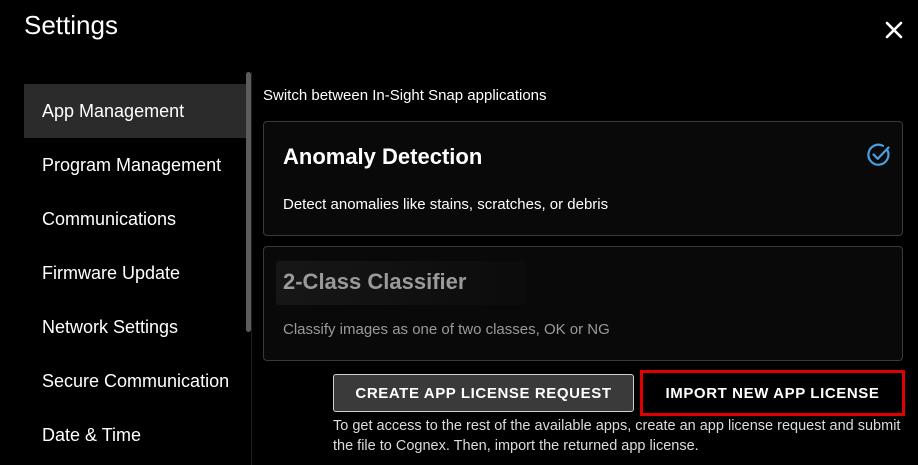  I want to click on sidebar-item-program-management: Program Management, so click(136, 165).